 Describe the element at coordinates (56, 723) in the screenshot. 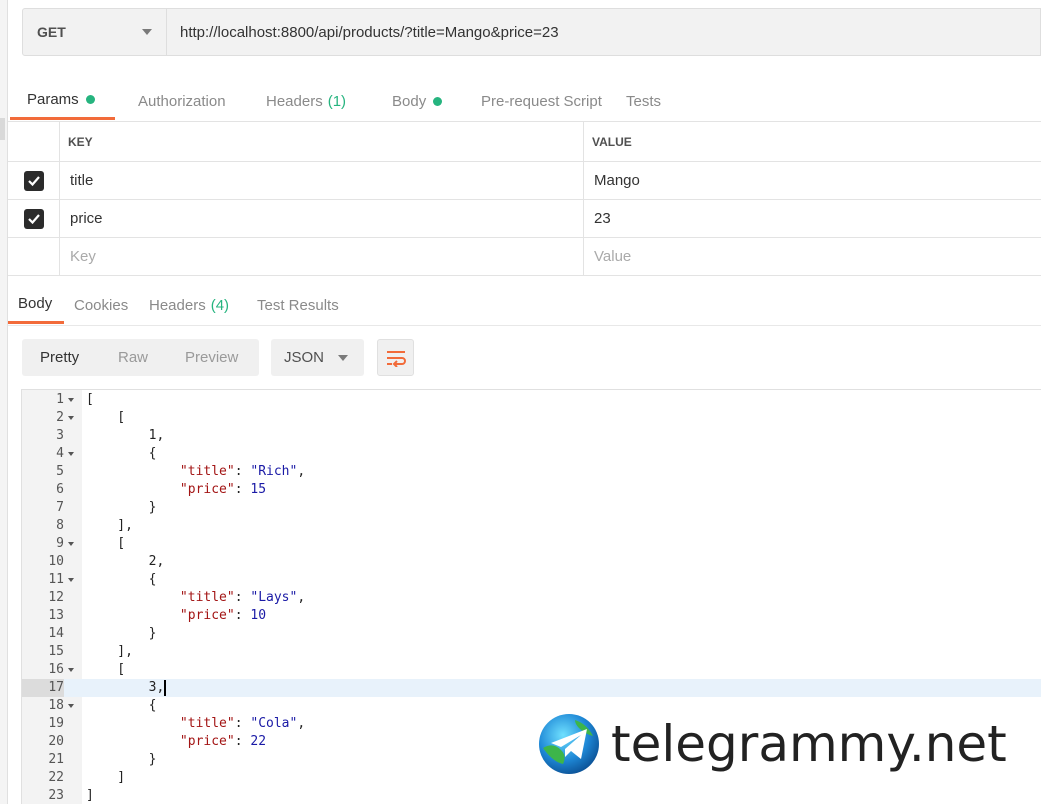

I see `line-number: 19` at that location.